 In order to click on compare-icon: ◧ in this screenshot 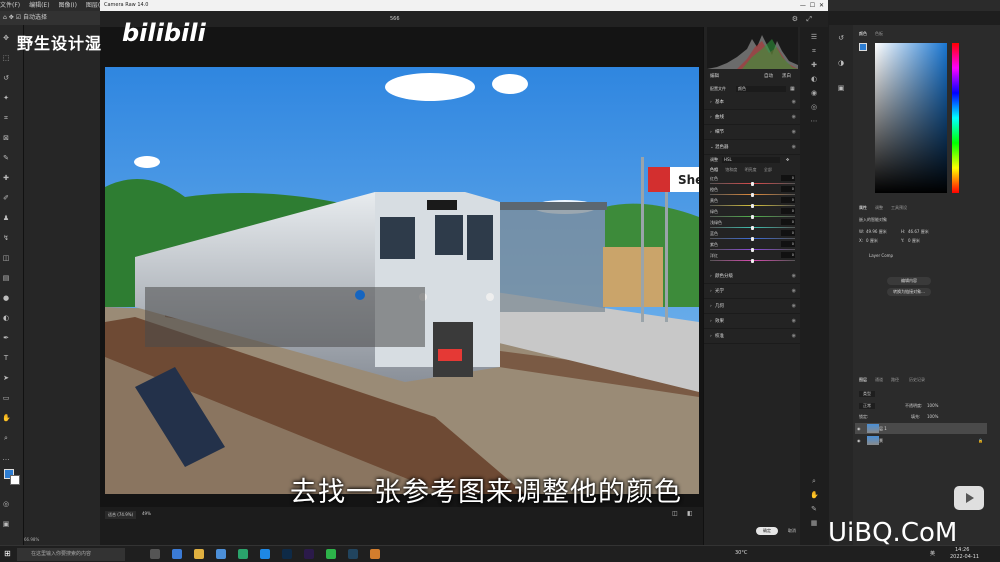, I will do `click(690, 513)`.